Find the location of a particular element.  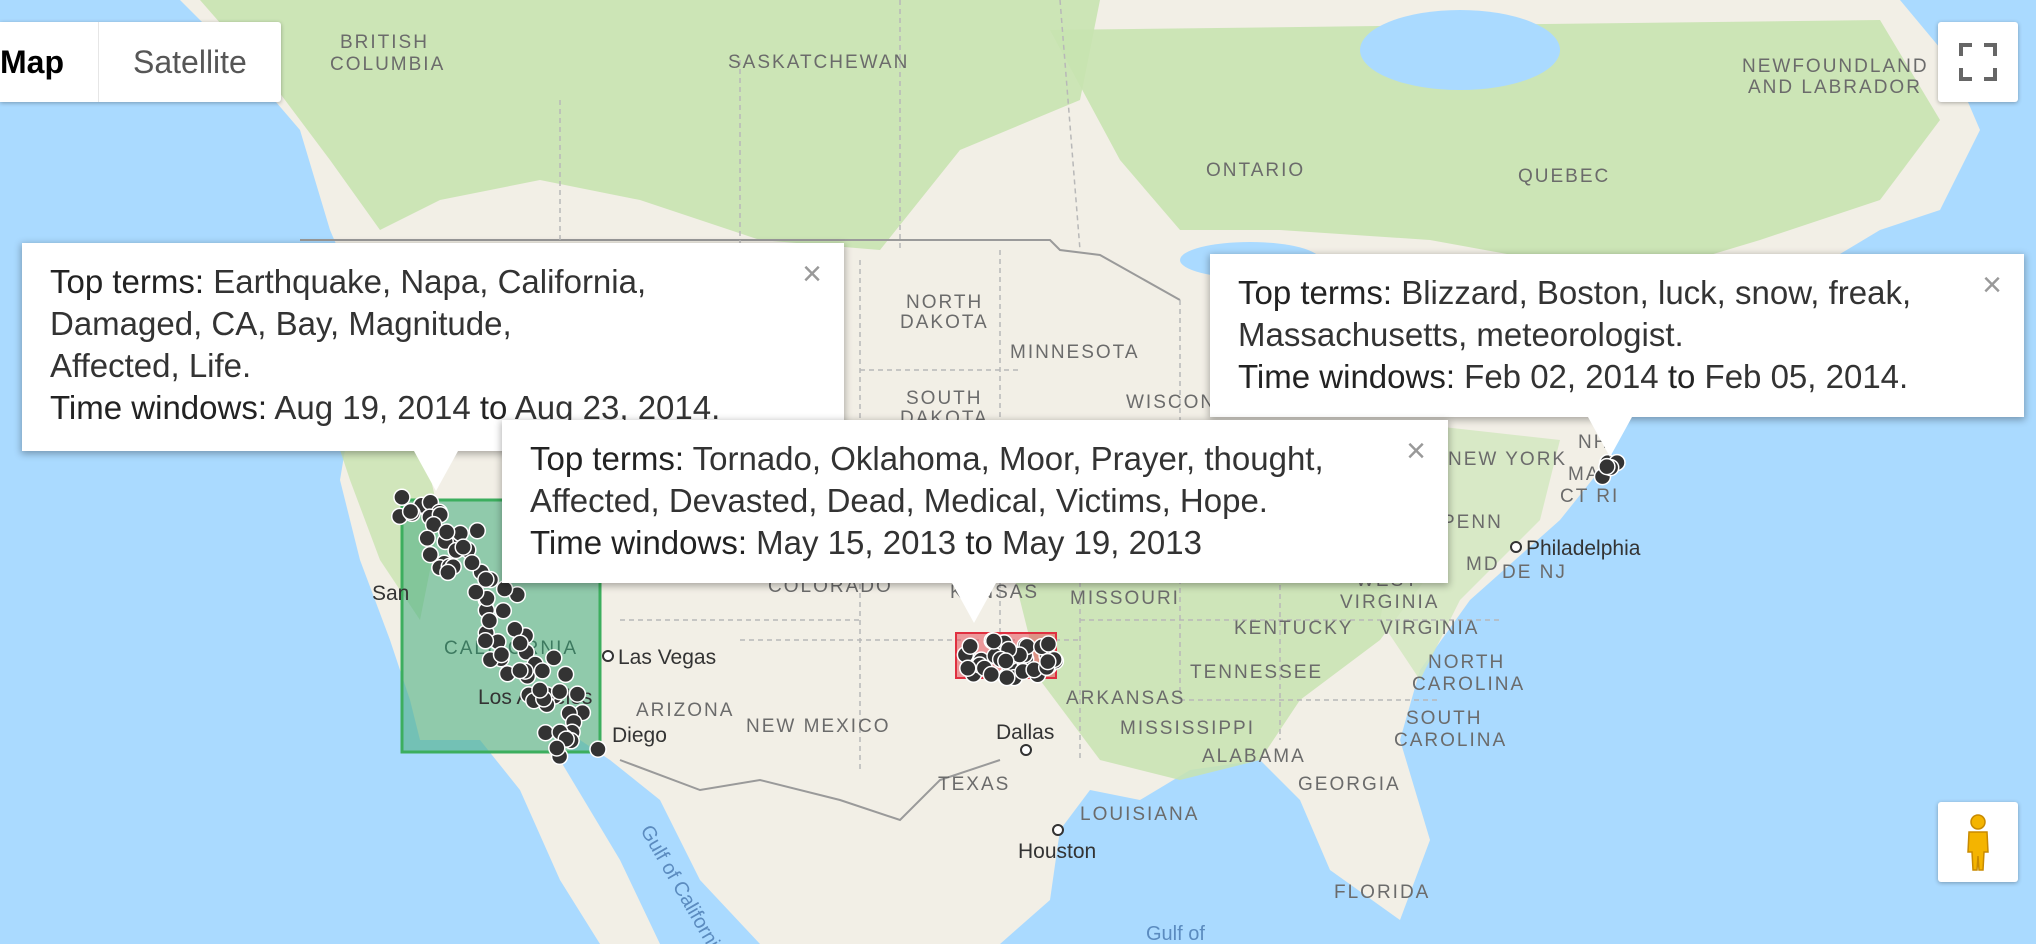

label-san-diego: Diego is located at coordinates (639, 735).